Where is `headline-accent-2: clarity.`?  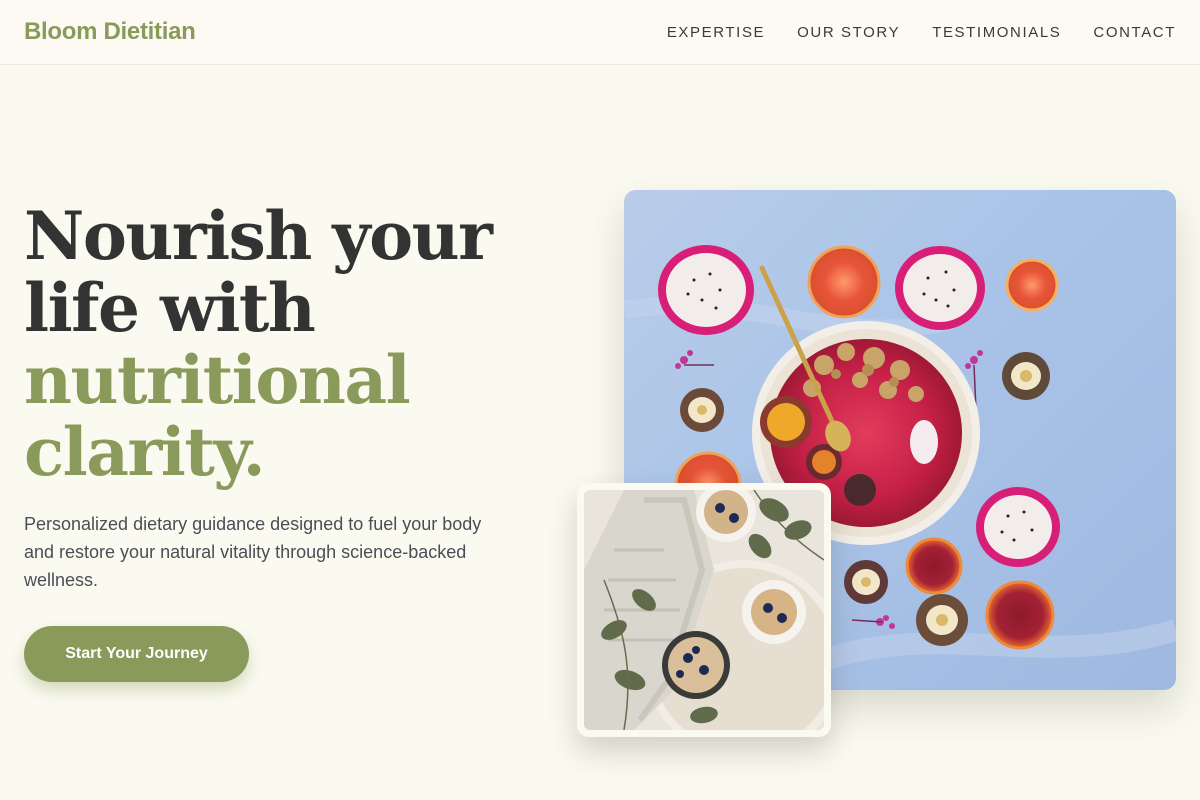 headline-accent-2: clarity. is located at coordinates (145, 452).